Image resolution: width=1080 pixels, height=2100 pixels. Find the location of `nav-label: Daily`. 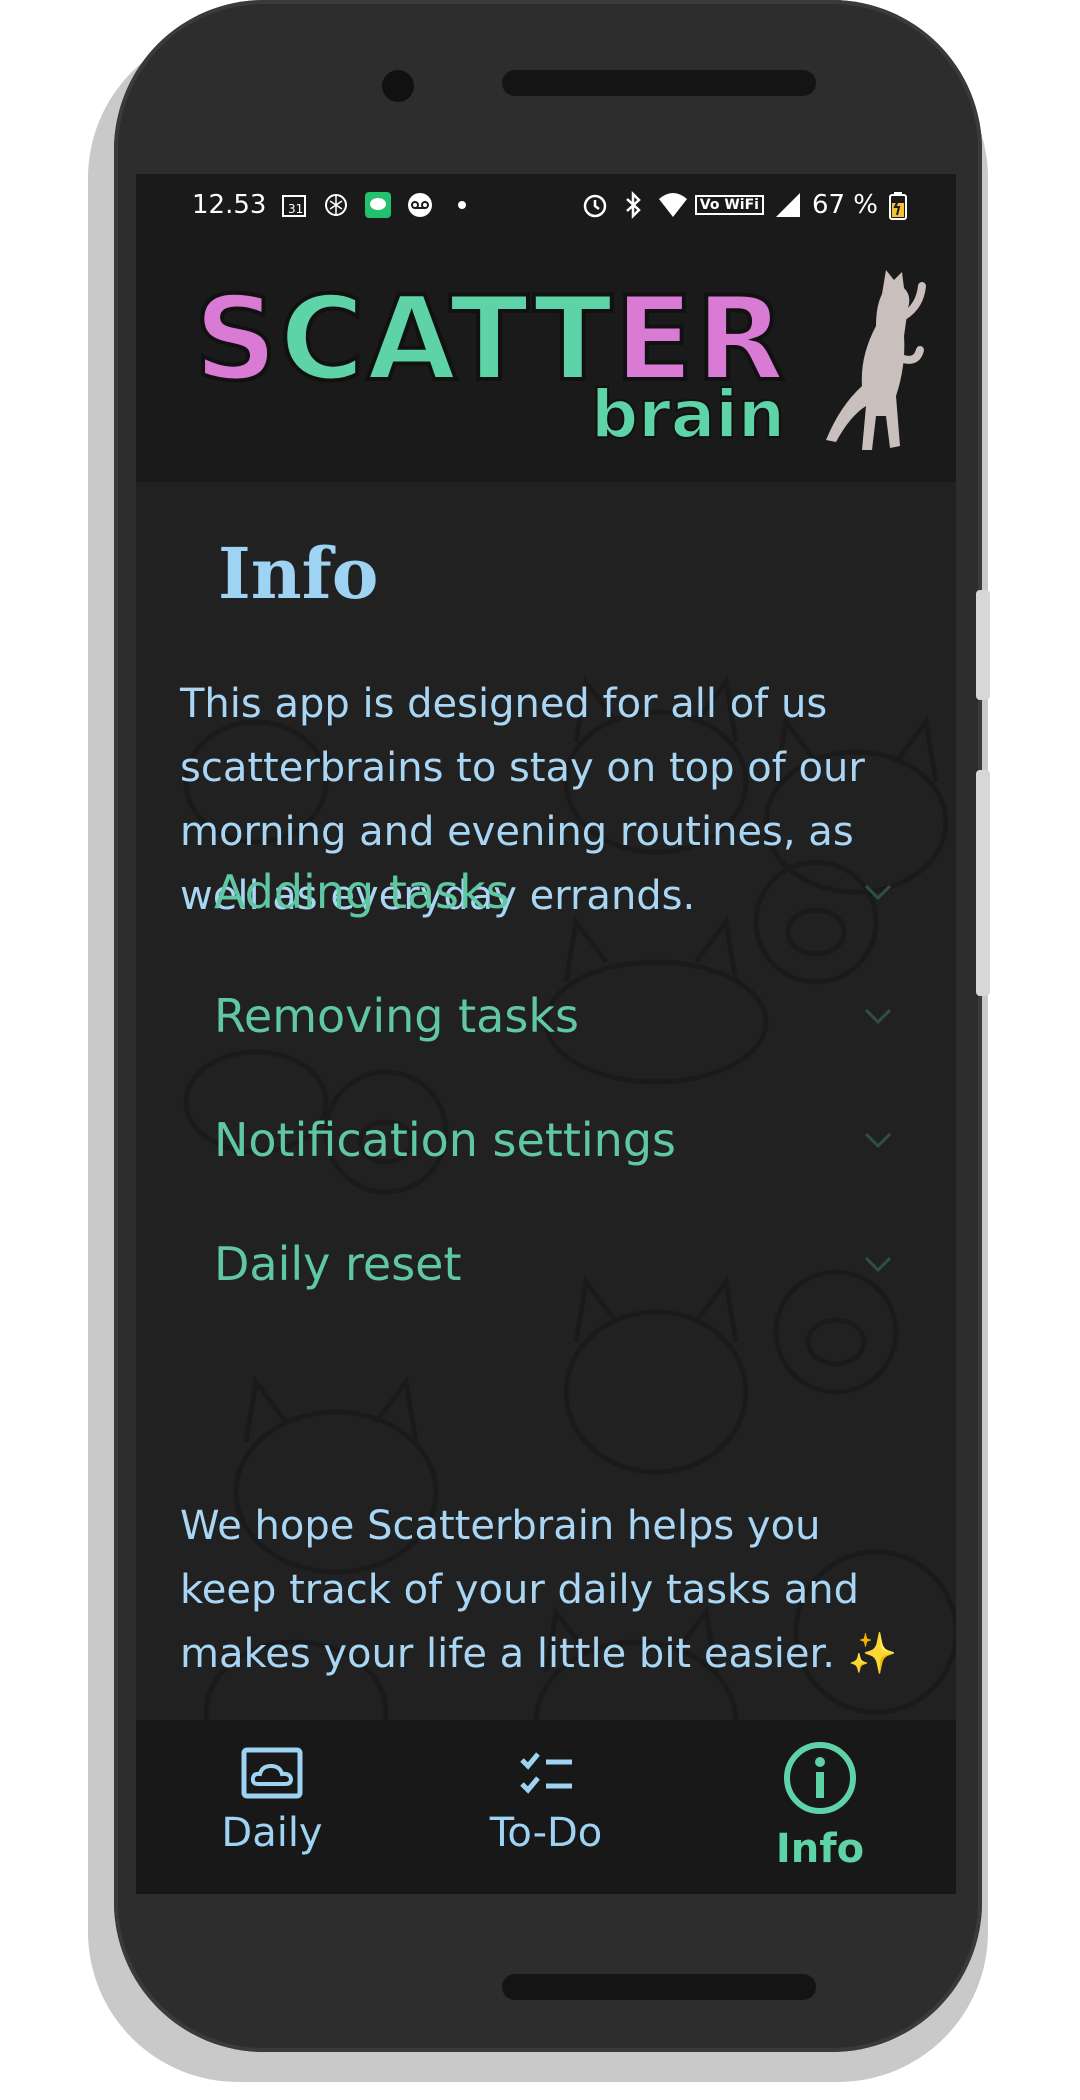

nav-label: Daily is located at coordinates (272, 1833).